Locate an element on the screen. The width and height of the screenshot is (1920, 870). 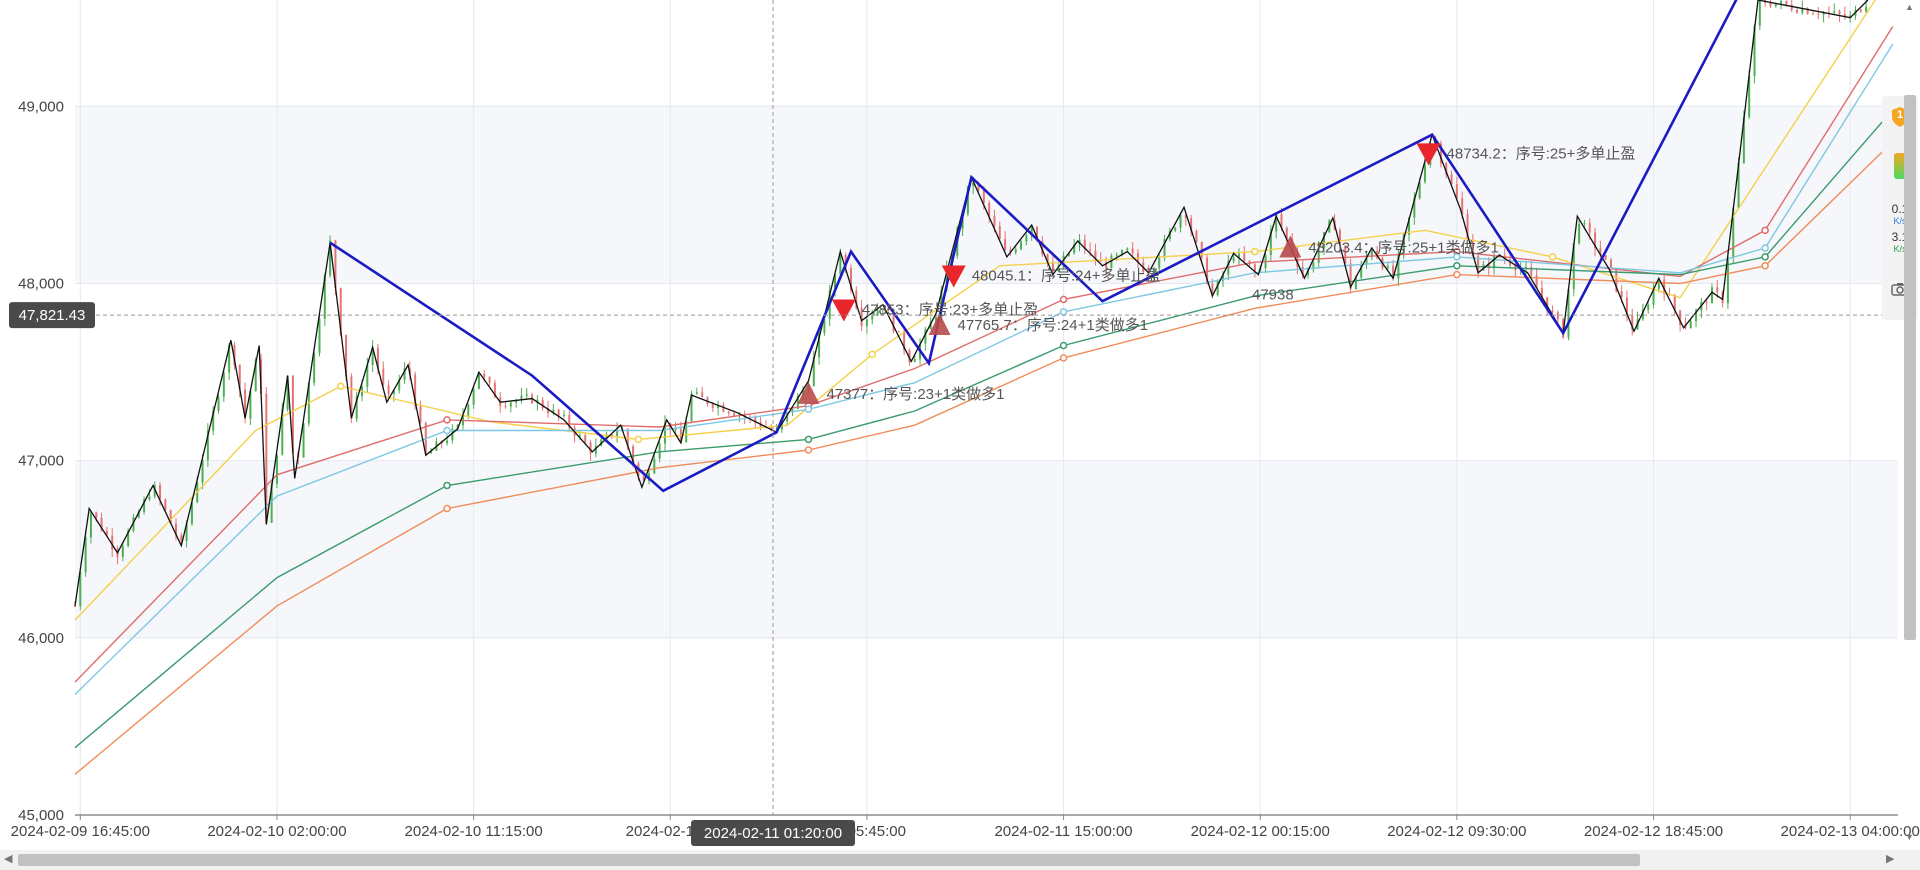
x-tick-label: 2024-02-12 00:15:00 is located at coordinates (1260, 831).